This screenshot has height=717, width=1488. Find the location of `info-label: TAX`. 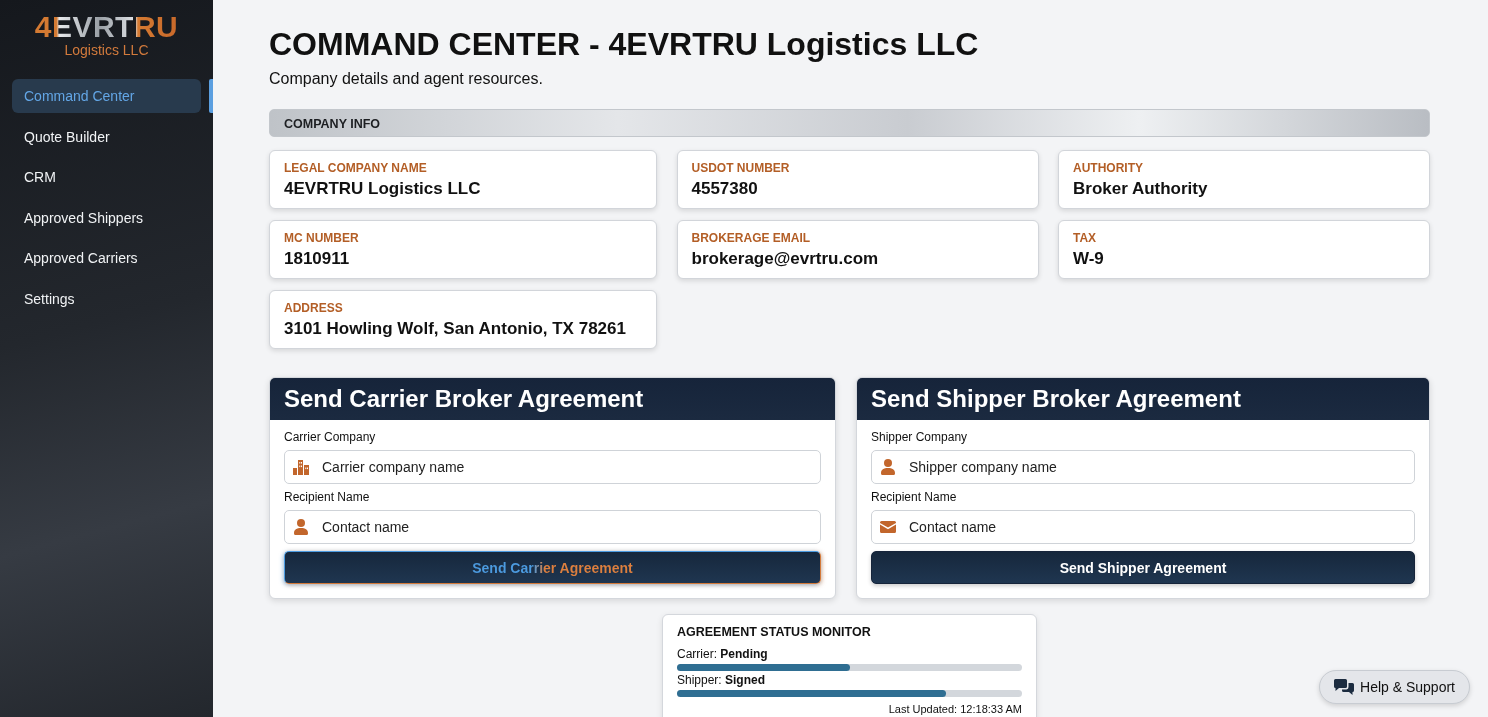

info-label: TAX is located at coordinates (1085, 238).